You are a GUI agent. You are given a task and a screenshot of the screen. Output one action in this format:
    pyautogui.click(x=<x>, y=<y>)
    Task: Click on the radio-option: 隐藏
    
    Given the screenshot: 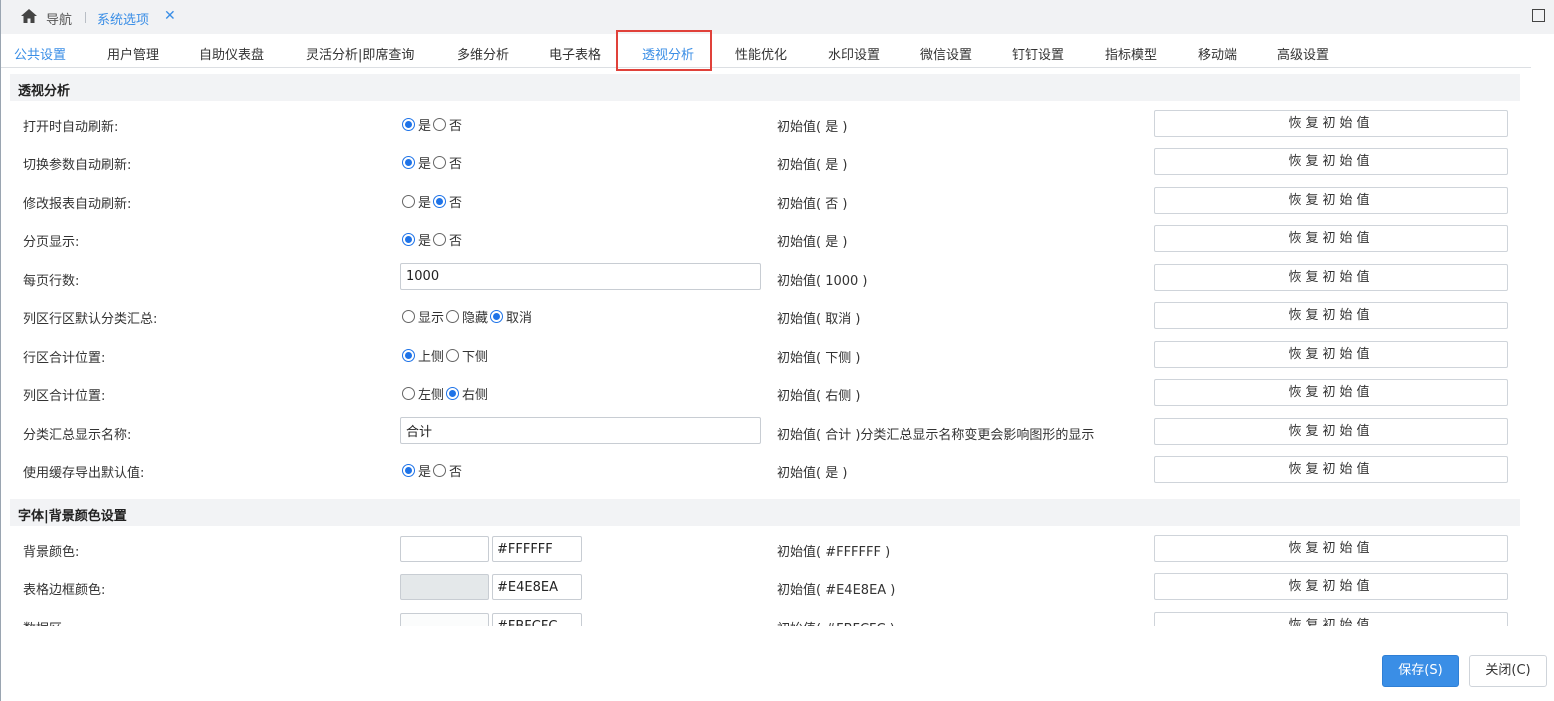 What is the action you would take?
    pyautogui.click(x=467, y=316)
    